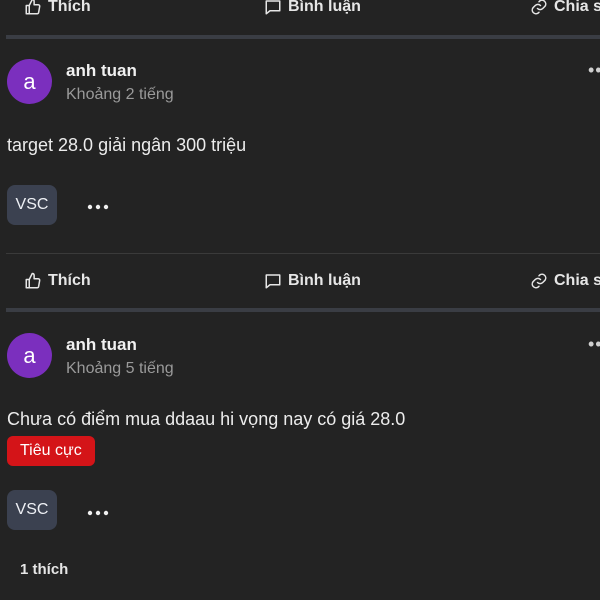  I want to click on post-actions-bar: Thích Bình luận Chia sẻ, so click(300, 281).